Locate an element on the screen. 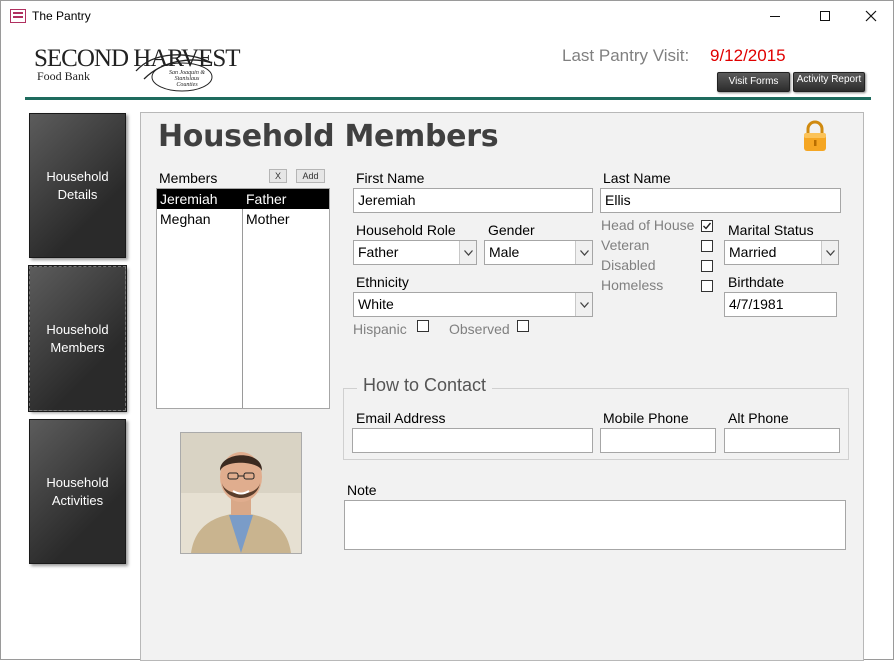 The image size is (894, 661). member-photo is located at coordinates (241, 493).